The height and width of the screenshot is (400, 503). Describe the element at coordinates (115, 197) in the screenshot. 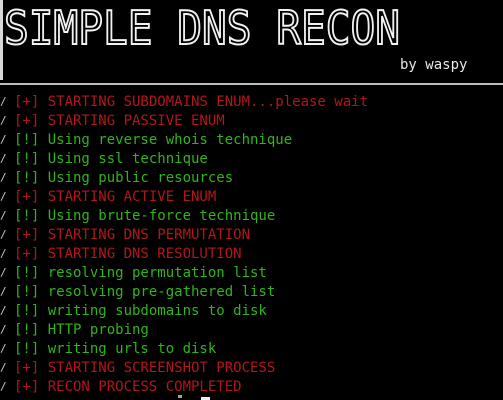

I see `status-line-warning: [+] STARTING ACTIVE ENUM` at that location.